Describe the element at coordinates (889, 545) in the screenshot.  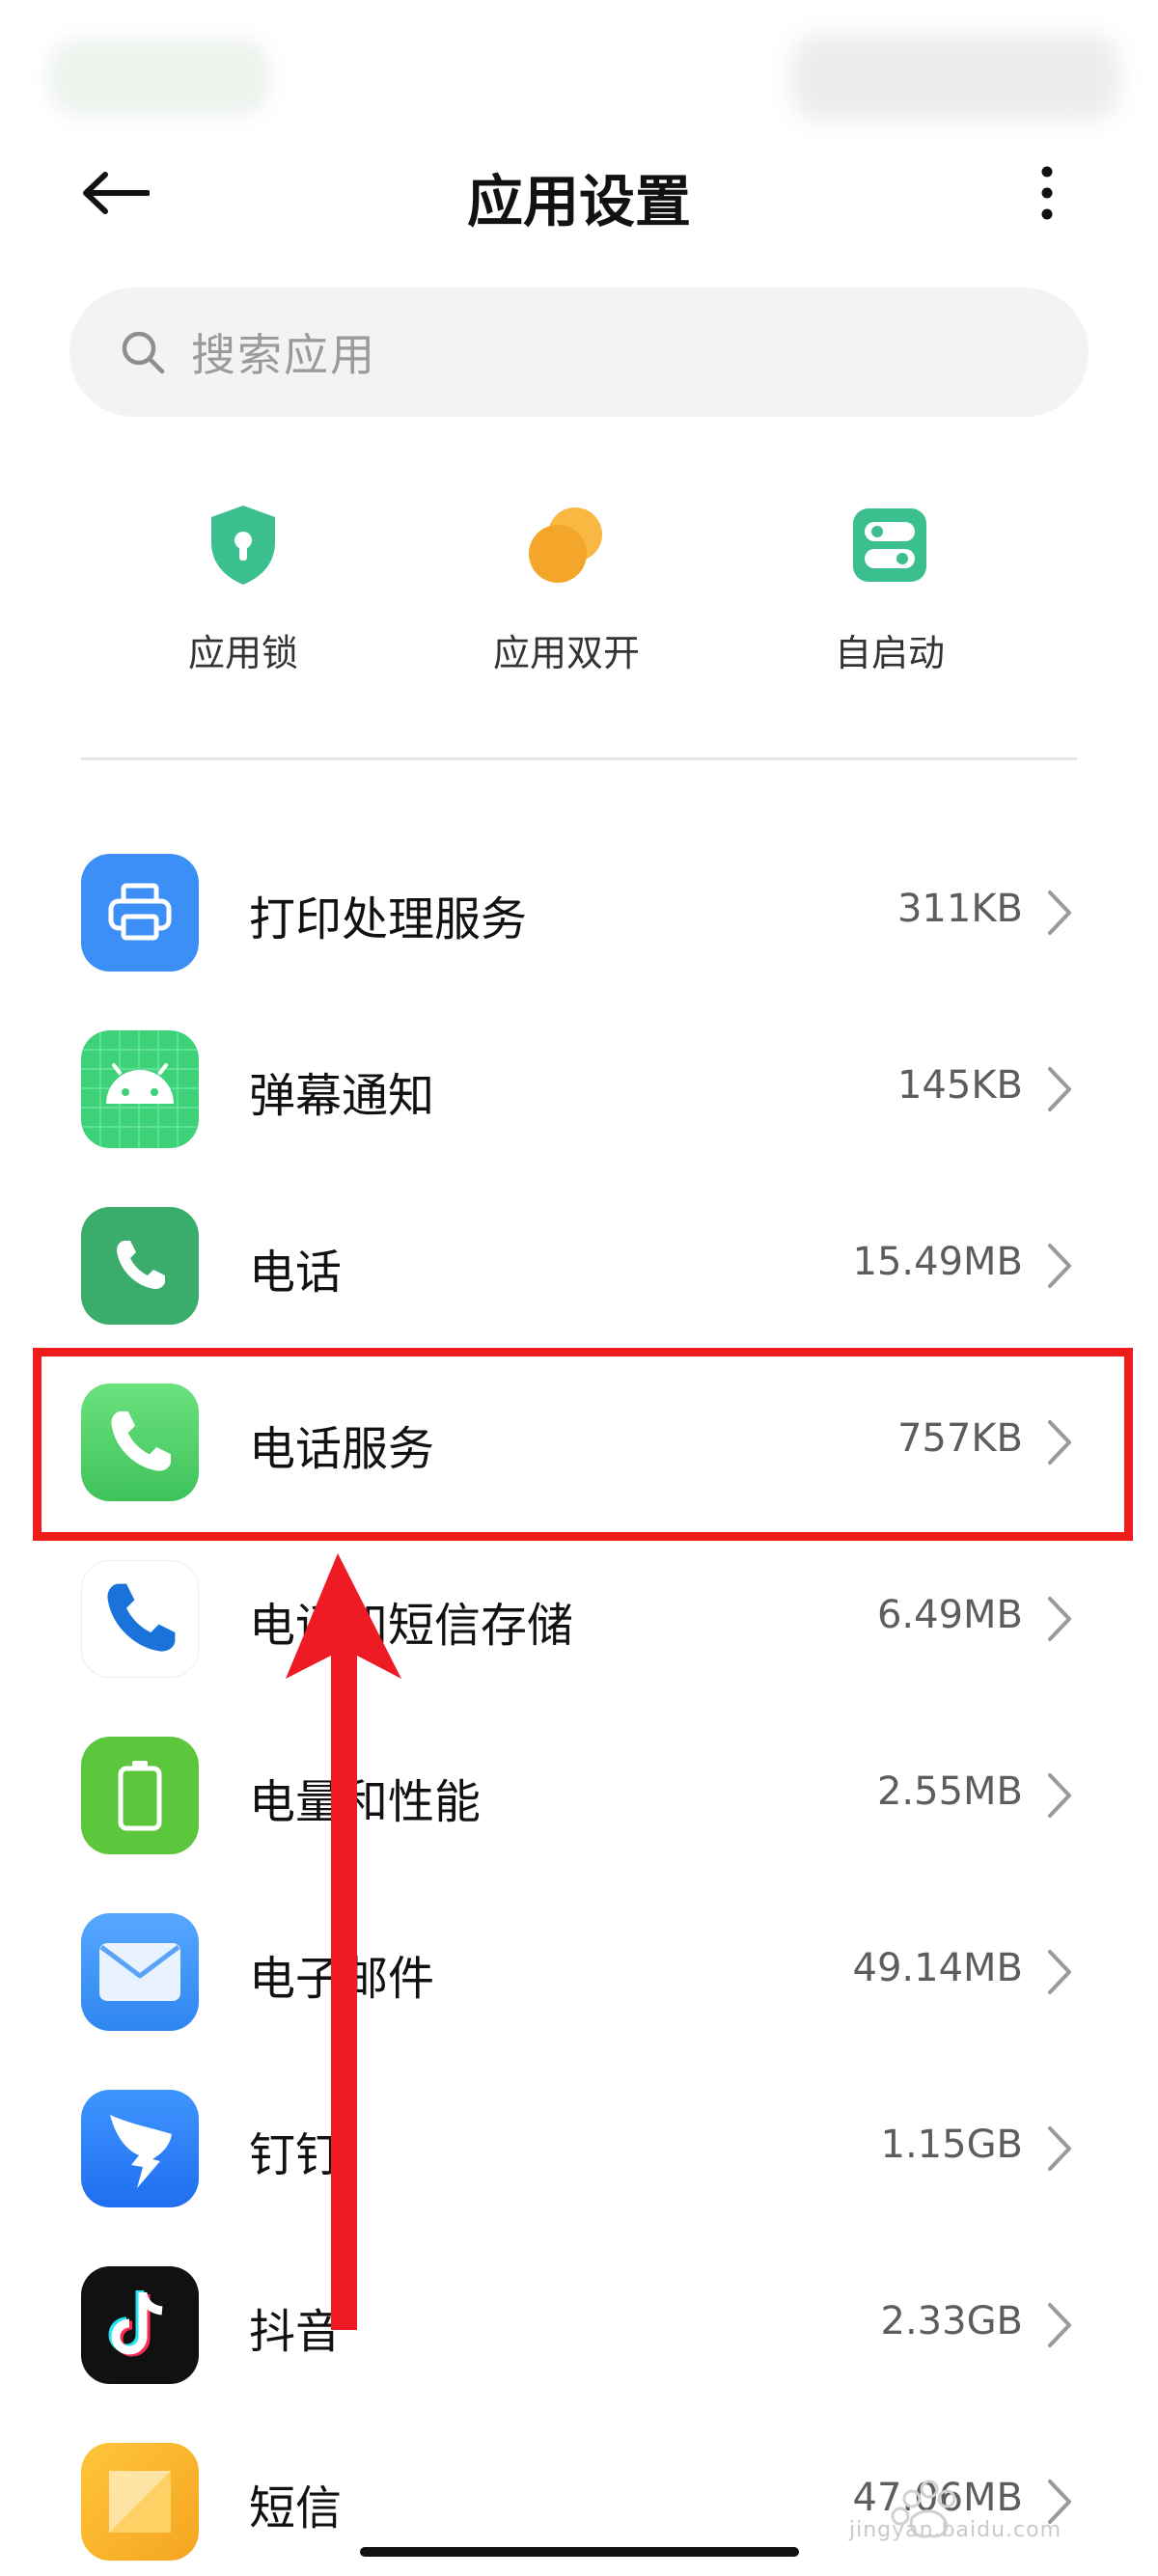
I see `toggle-switch-icon` at that location.